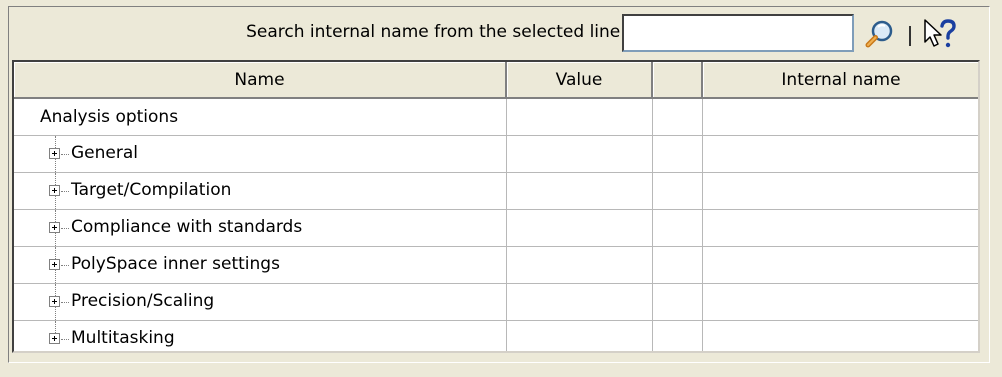 This screenshot has width=1002, height=377. I want to click on column-header-name: Name, so click(260, 80).